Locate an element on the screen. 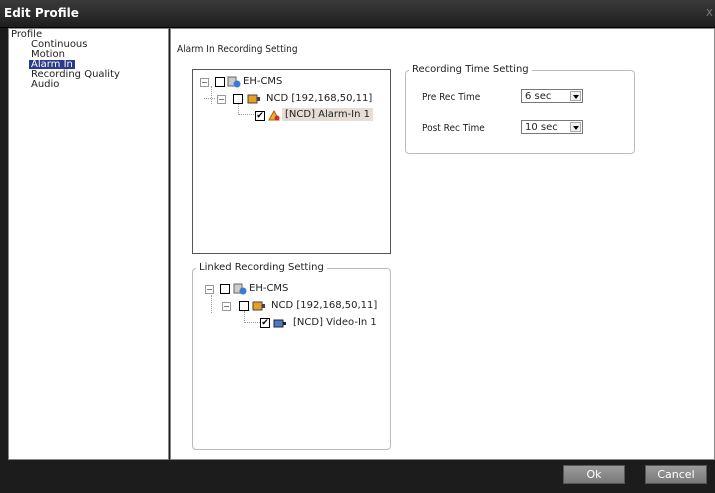  close-icon: x is located at coordinates (709, 12).